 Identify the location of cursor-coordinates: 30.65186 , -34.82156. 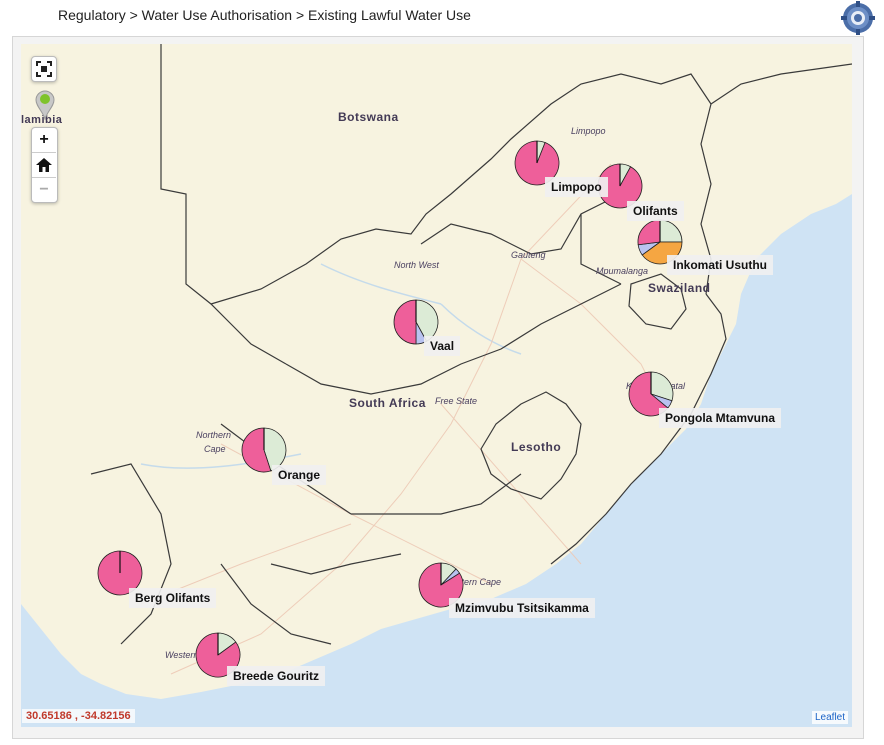
(78, 716).